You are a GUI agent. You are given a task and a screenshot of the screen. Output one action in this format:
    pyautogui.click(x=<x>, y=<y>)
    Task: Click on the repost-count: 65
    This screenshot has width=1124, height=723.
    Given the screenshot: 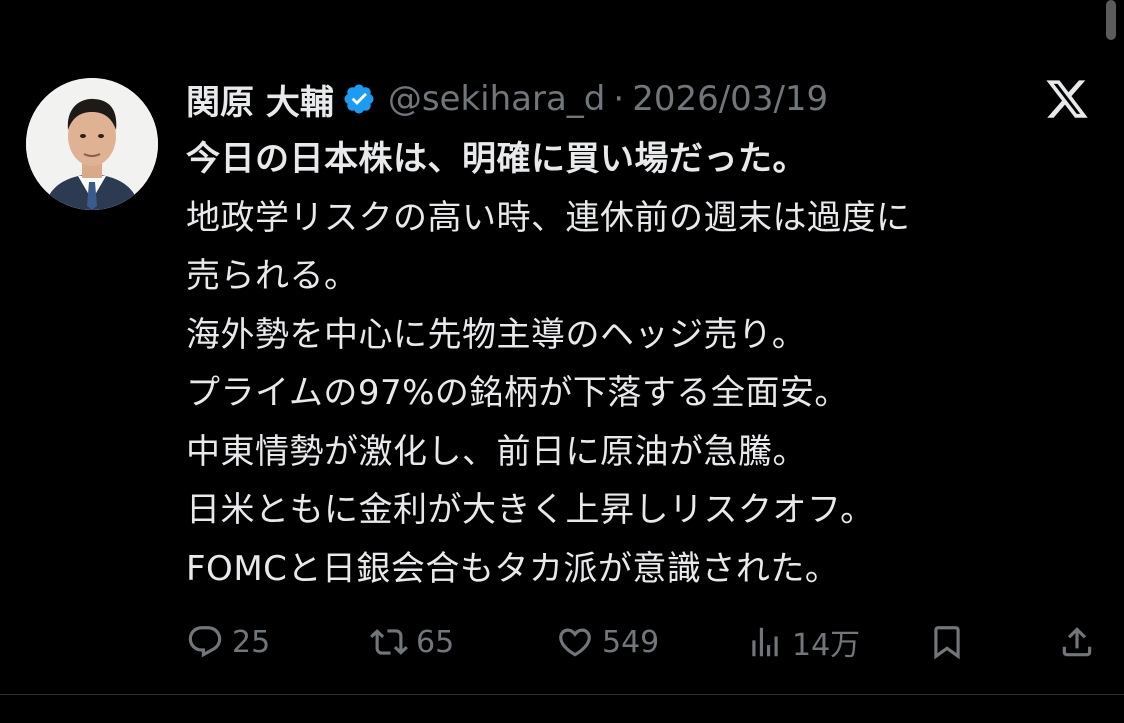 What is the action you would take?
    pyautogui.click(x=435, y=642)
    